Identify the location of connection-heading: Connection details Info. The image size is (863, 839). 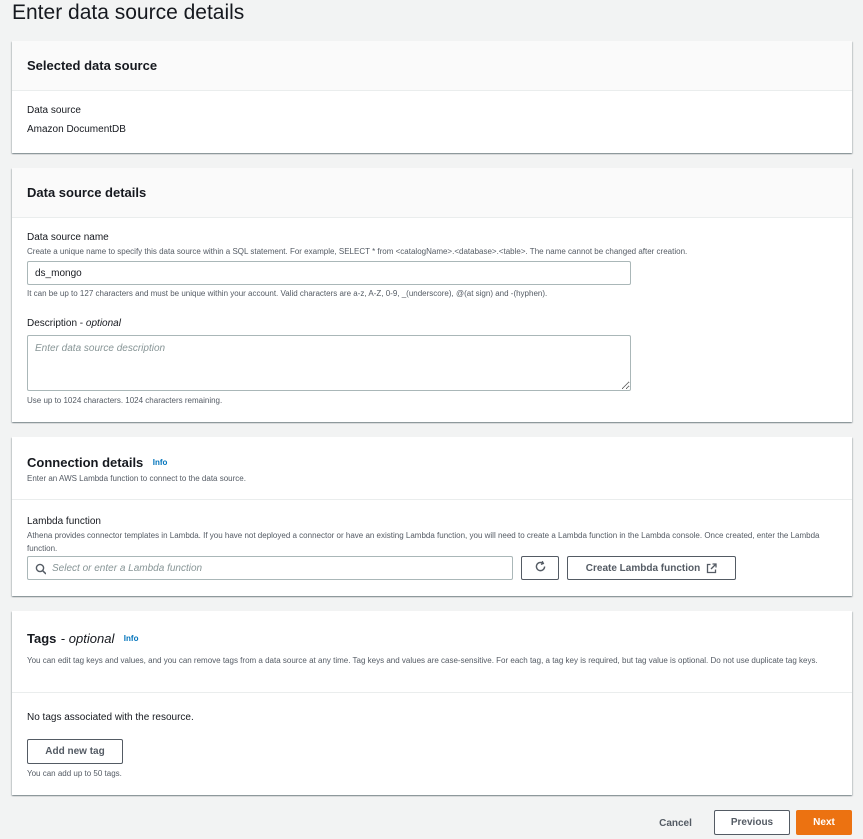
(97, 463).